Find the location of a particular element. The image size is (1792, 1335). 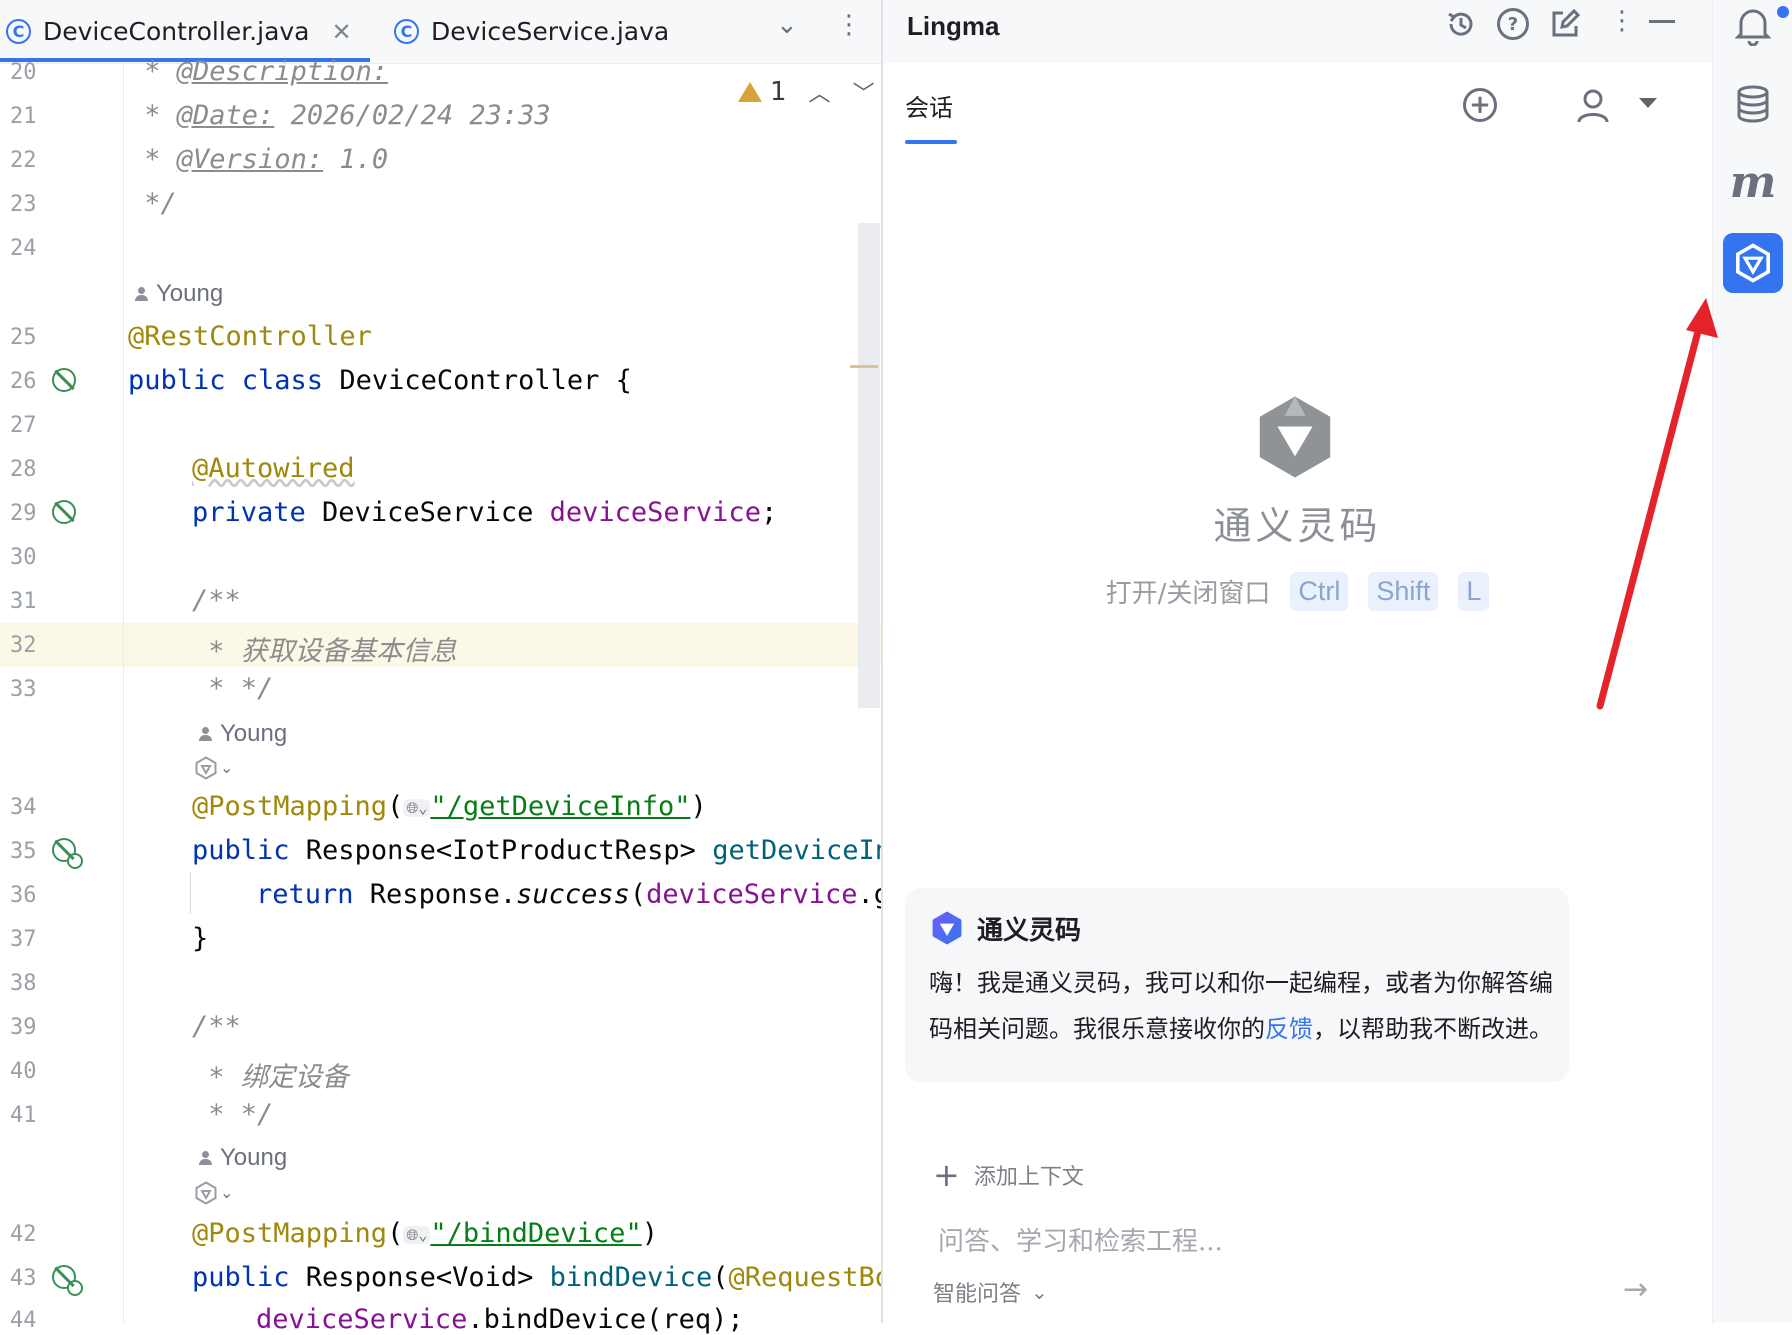

send-button: → is located at coordinates (1635, 1289).